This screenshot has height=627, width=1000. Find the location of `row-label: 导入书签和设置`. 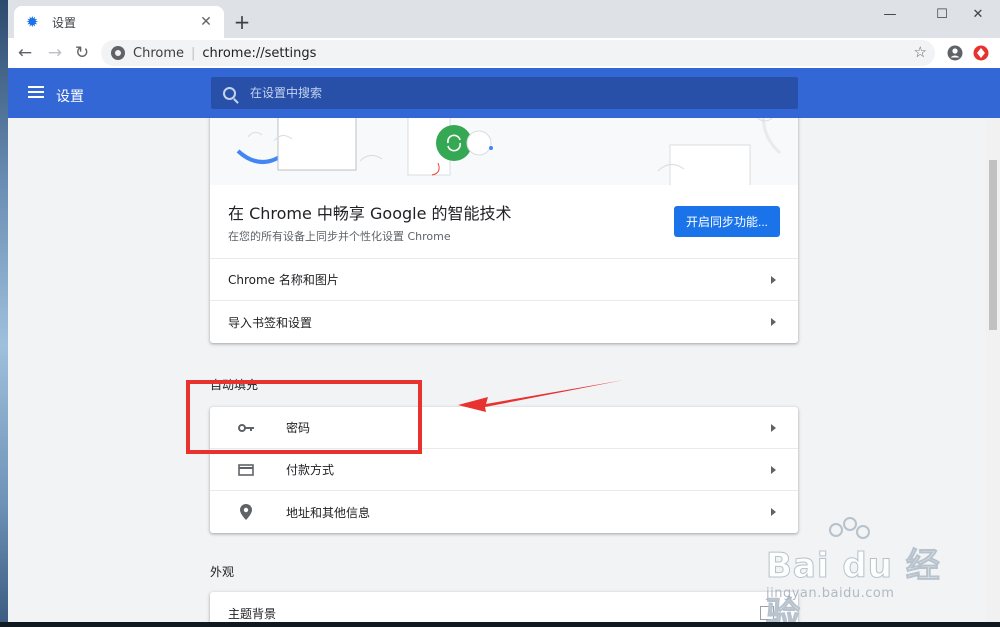

row-label: 导入书签和设置 is located at coordinates (270, 322).